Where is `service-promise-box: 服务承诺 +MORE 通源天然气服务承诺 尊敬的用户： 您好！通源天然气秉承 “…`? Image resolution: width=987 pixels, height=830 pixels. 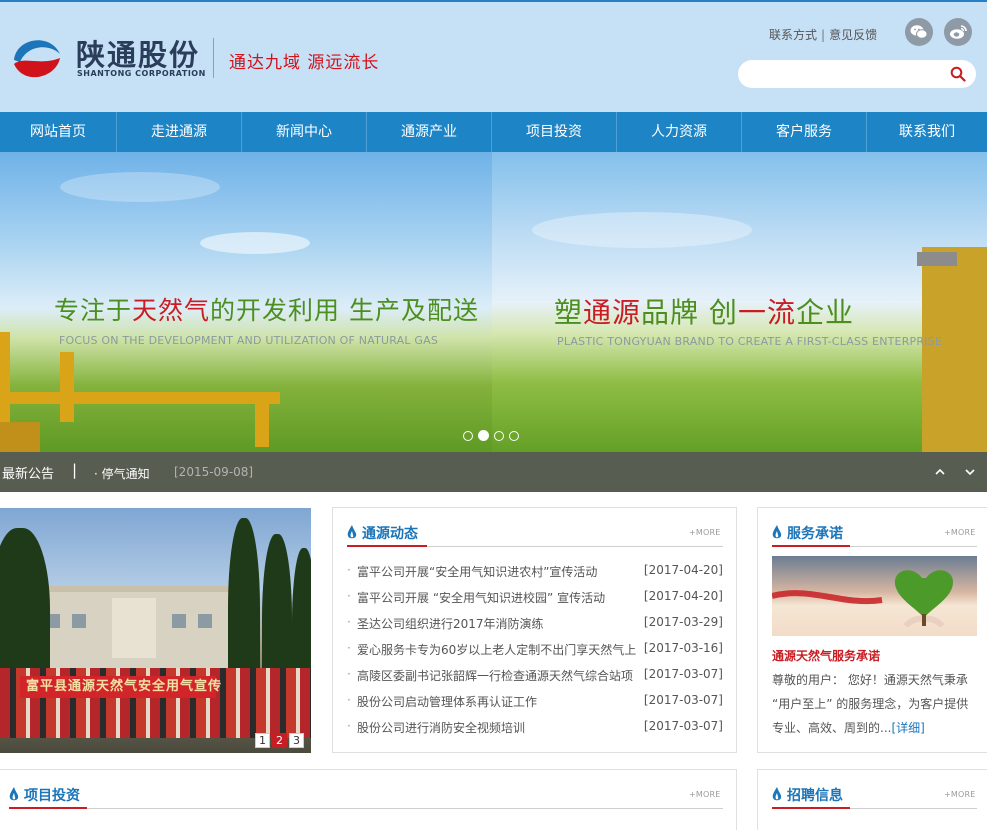
service-promise-box: 服务承诺 +MORE 通源天然气服务承诺 尊敬的用户： 您好！通源天然气秉承 “… is located at coordinates (872, 630).